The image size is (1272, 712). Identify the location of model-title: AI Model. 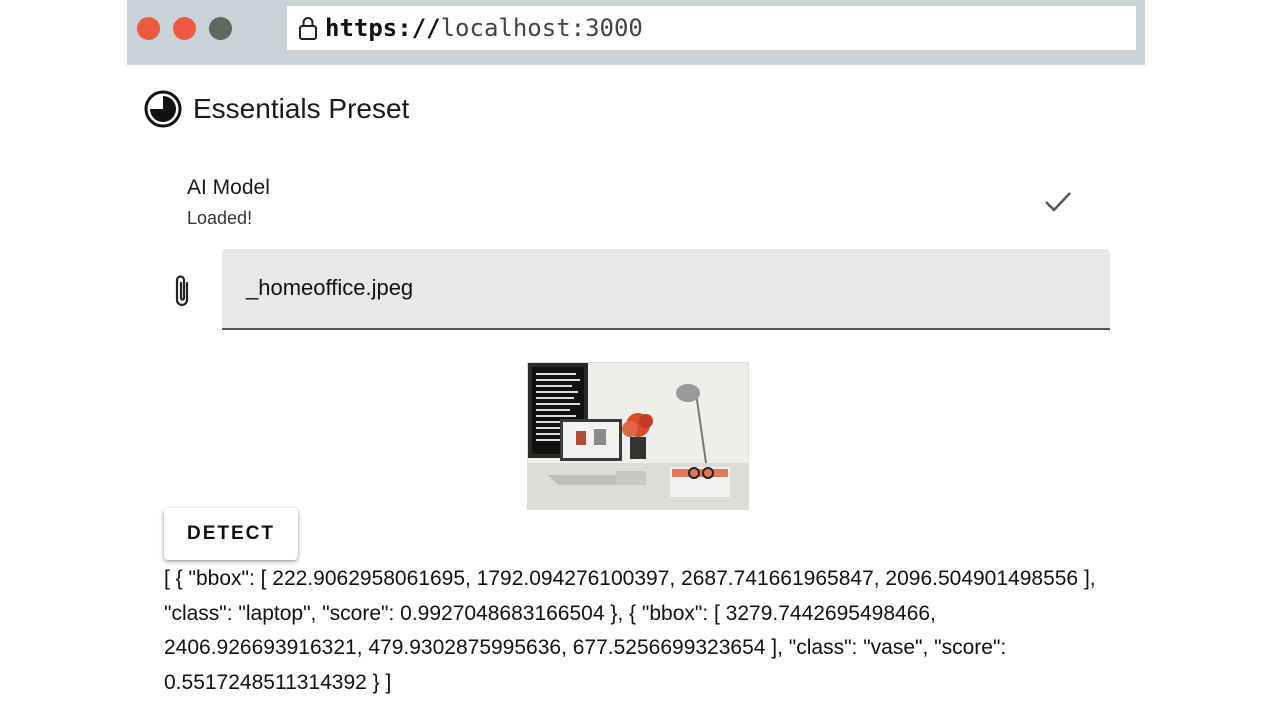
(228, 187).